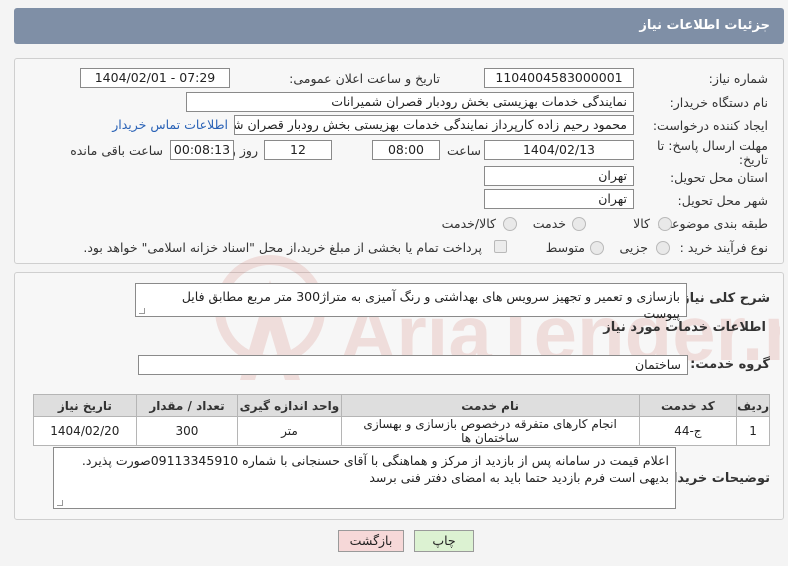  I want to click on remaining-time-field: 00:08:13, so click(202, 150).